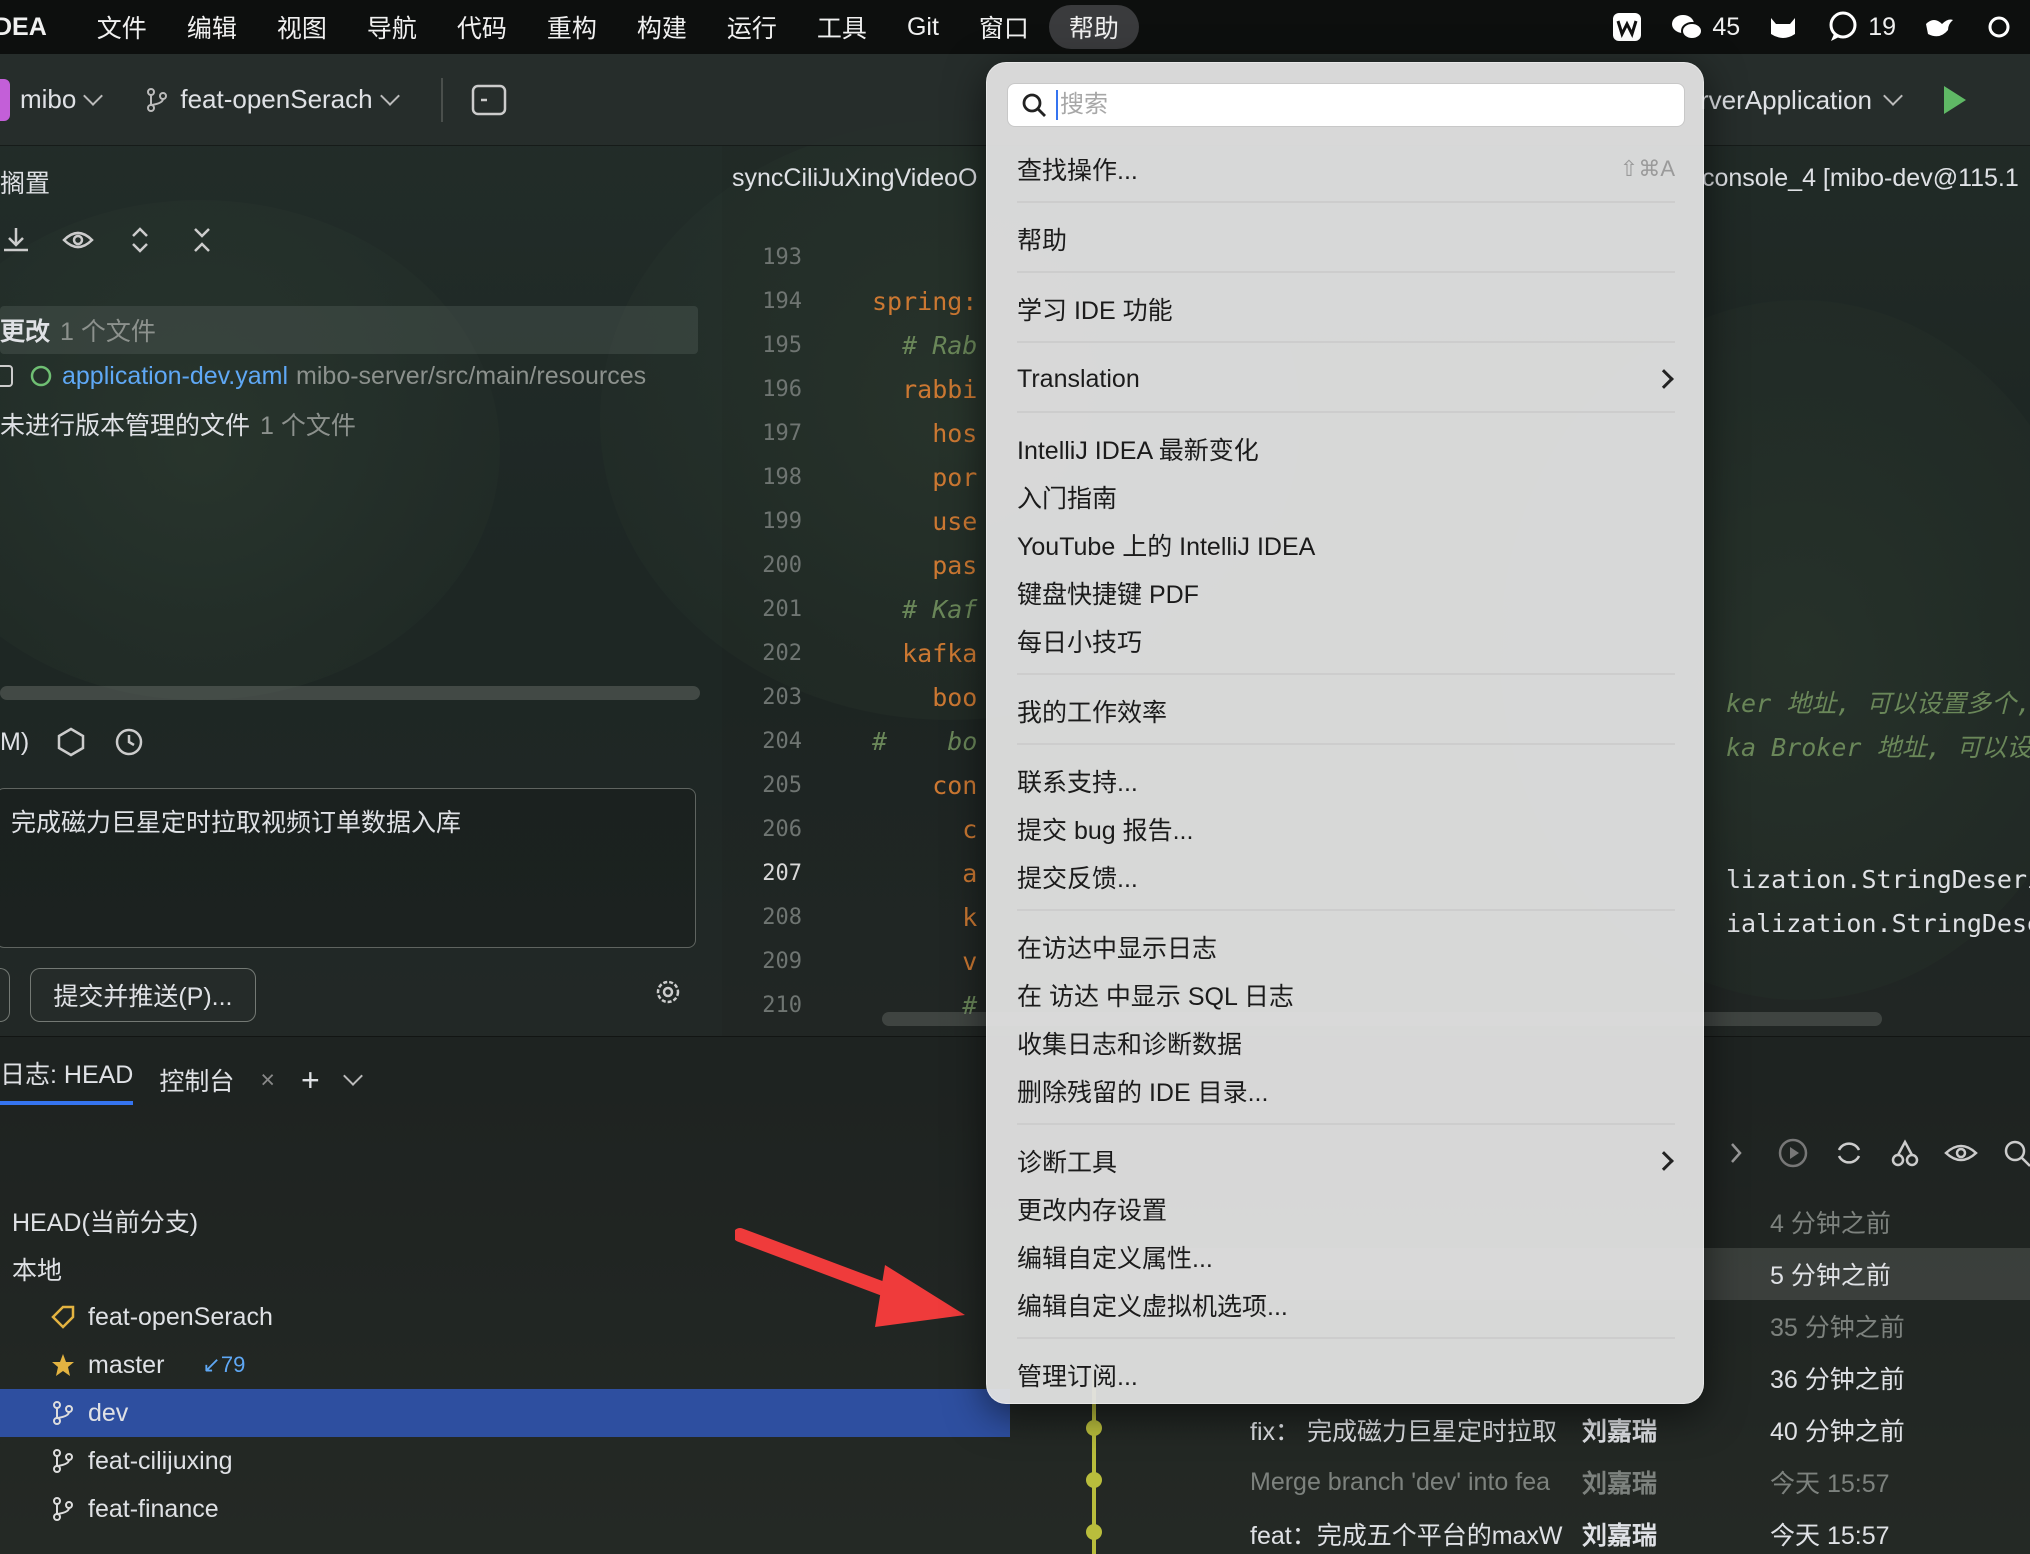 This screenshot has width=2030, height=1554. What do you see at coordinates (482, 27) in the screenshot?
I see `menu-code: 代码` at bounding box center [482, 27].